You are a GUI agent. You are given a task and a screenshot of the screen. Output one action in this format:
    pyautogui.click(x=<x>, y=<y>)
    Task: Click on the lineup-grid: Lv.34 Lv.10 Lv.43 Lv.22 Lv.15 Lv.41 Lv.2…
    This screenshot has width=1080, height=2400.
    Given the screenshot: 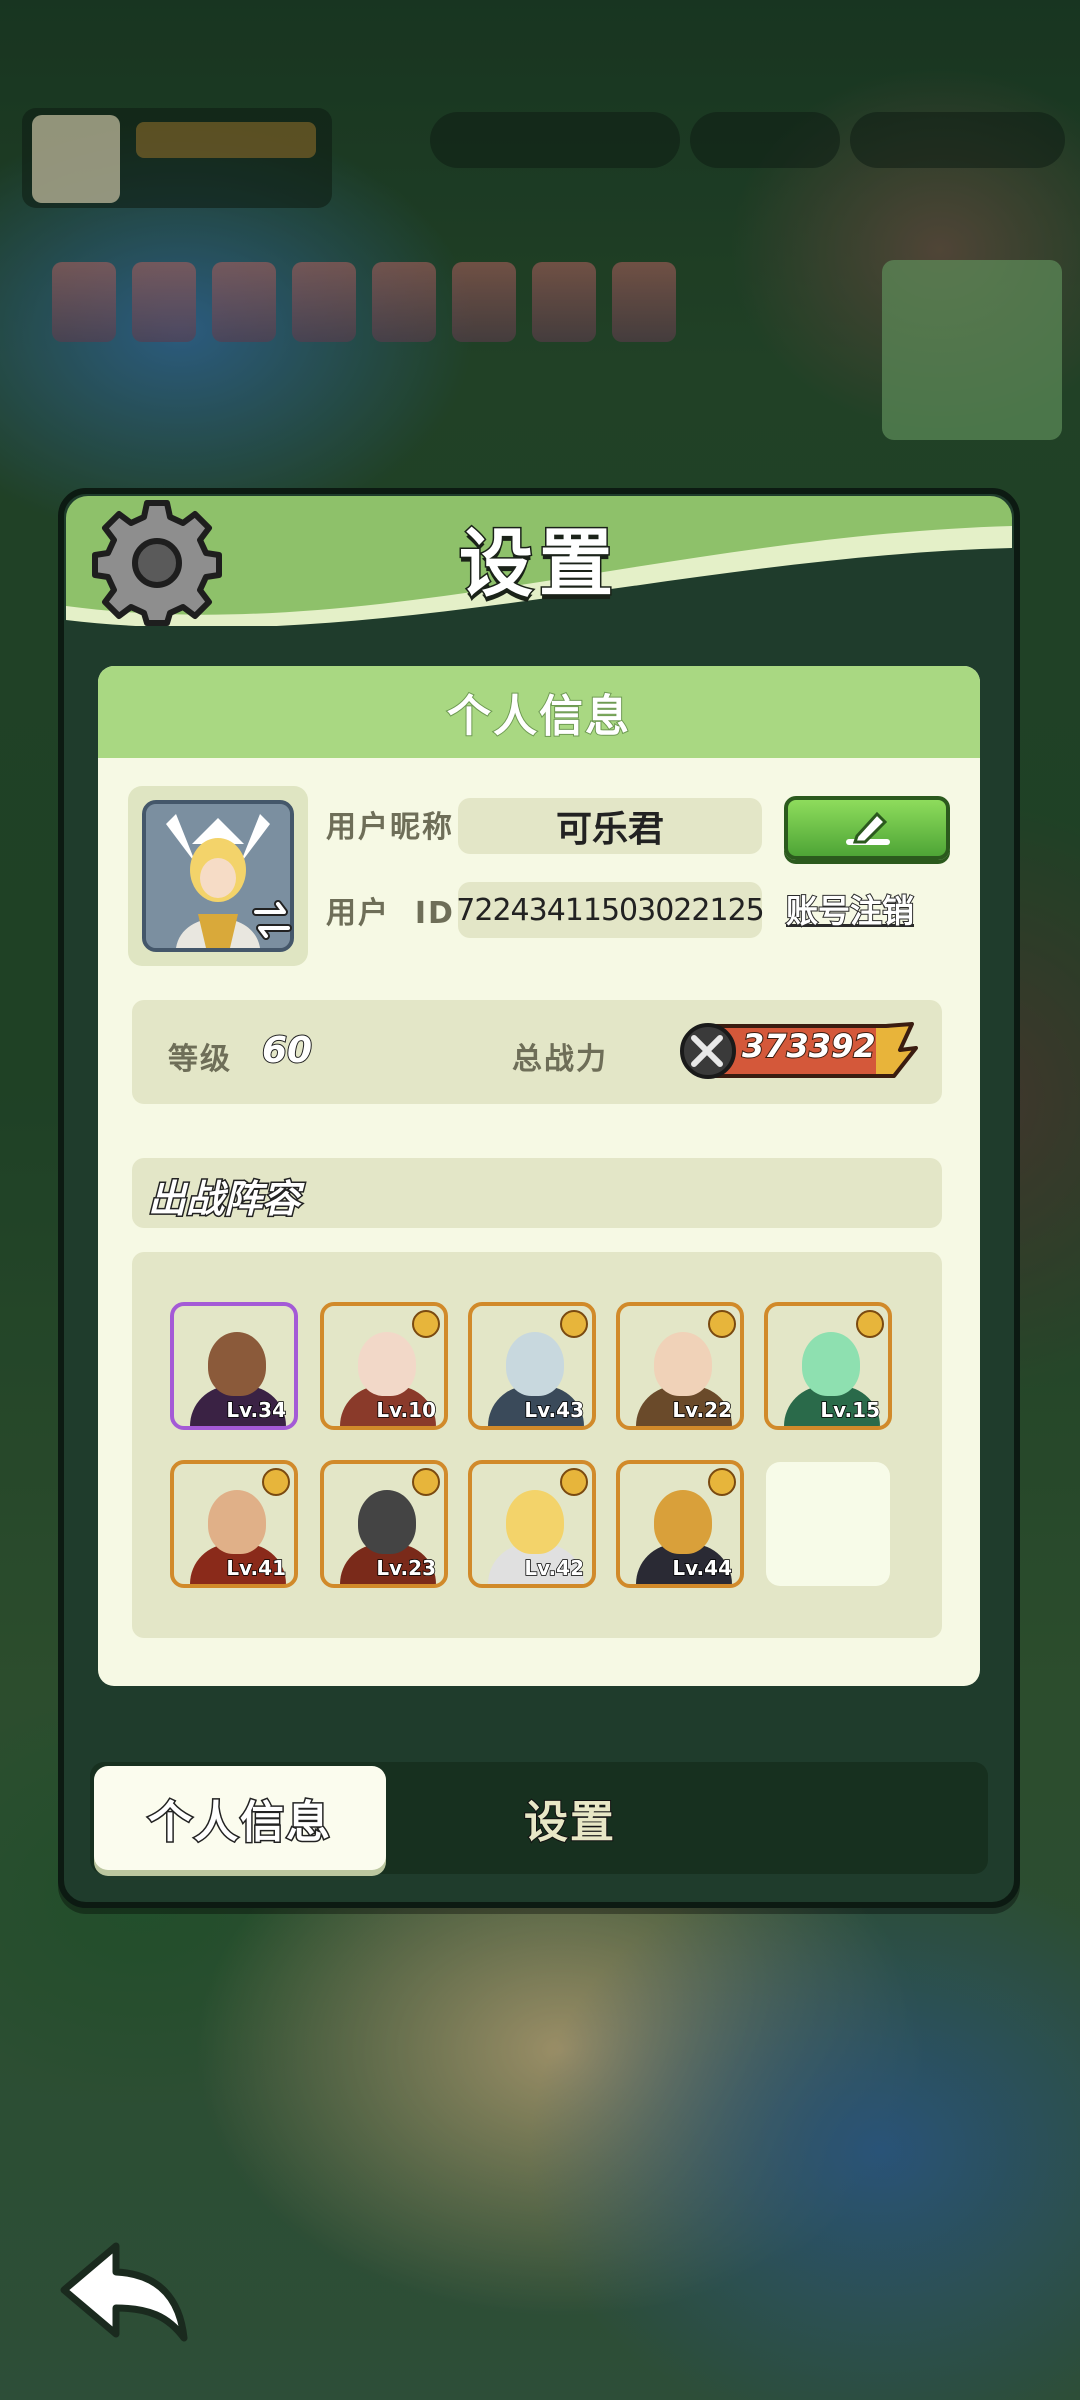 What is the action you would take?
    pyautogui.click(x=537, y=1445)
    